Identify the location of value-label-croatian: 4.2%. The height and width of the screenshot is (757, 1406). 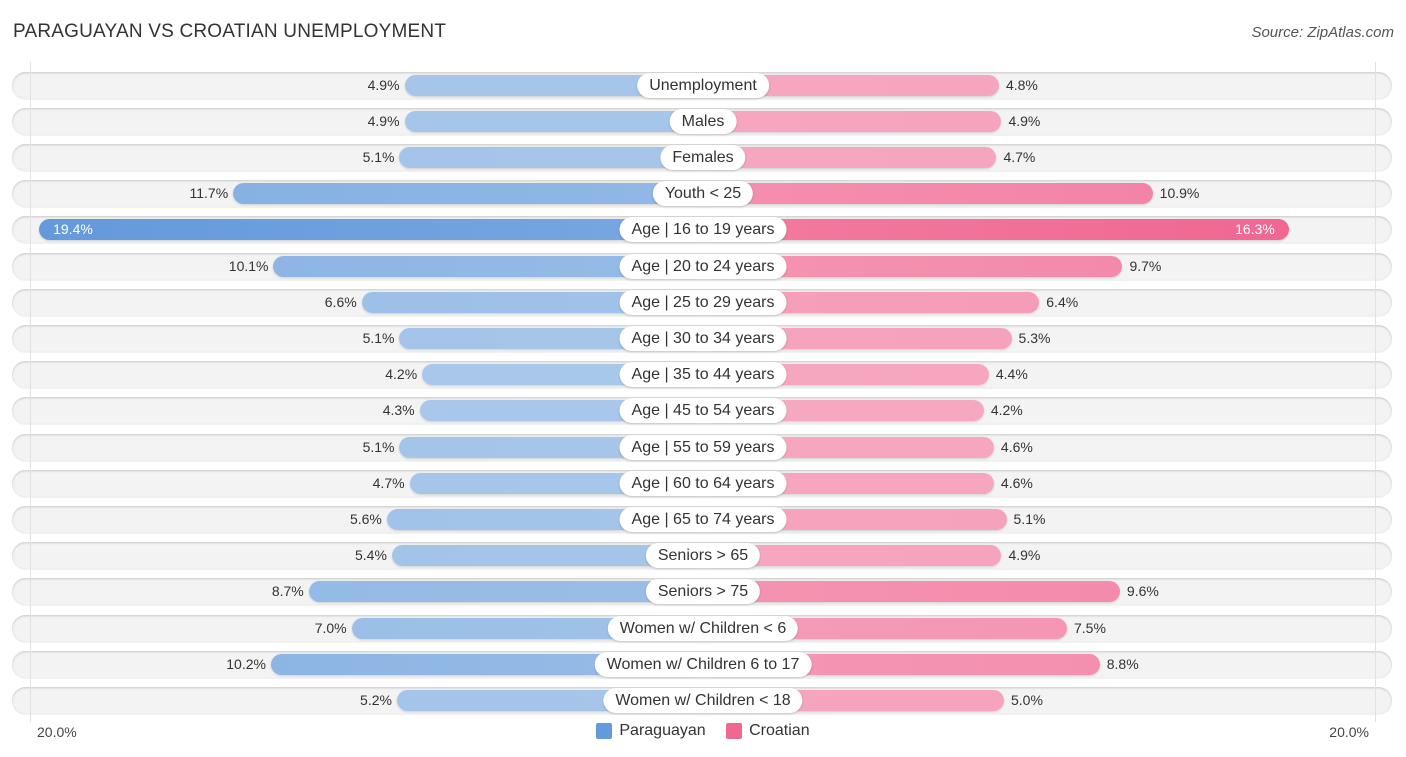
(1006, 410).